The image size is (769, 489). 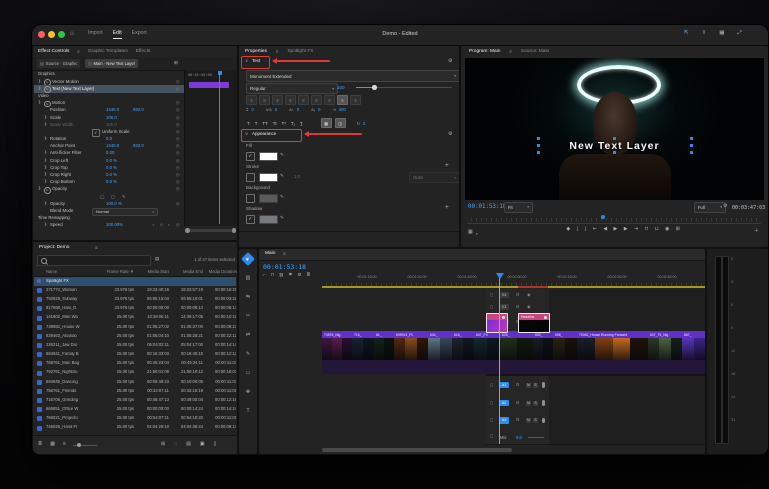 What do you see at coordinates (504, 295) in the screenshot?
I see `track-target-v4: V4` at bounding box center [504, 295].